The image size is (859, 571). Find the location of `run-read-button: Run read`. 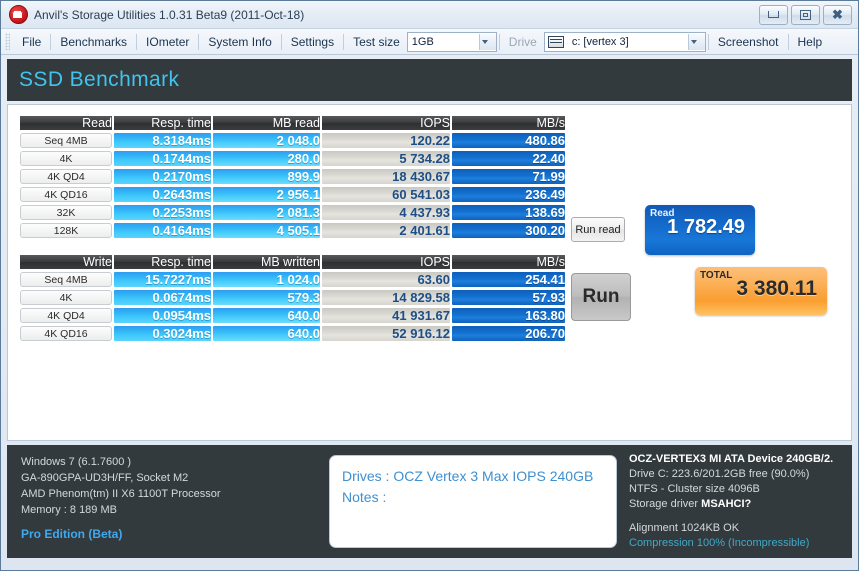

run-read-button: Run read is located at coordinates (598, 229).